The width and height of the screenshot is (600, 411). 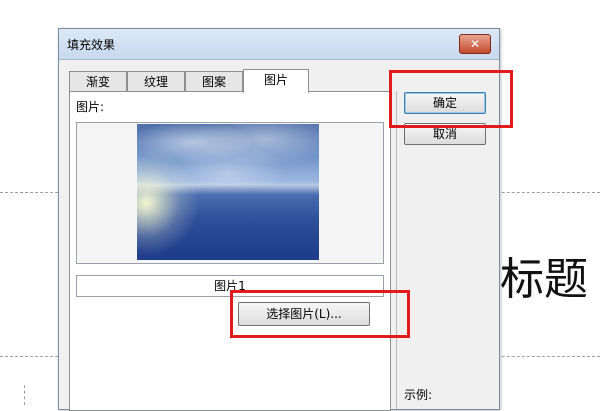 I want to click on tab-pattern: 图案, so click(x=214, y=81).